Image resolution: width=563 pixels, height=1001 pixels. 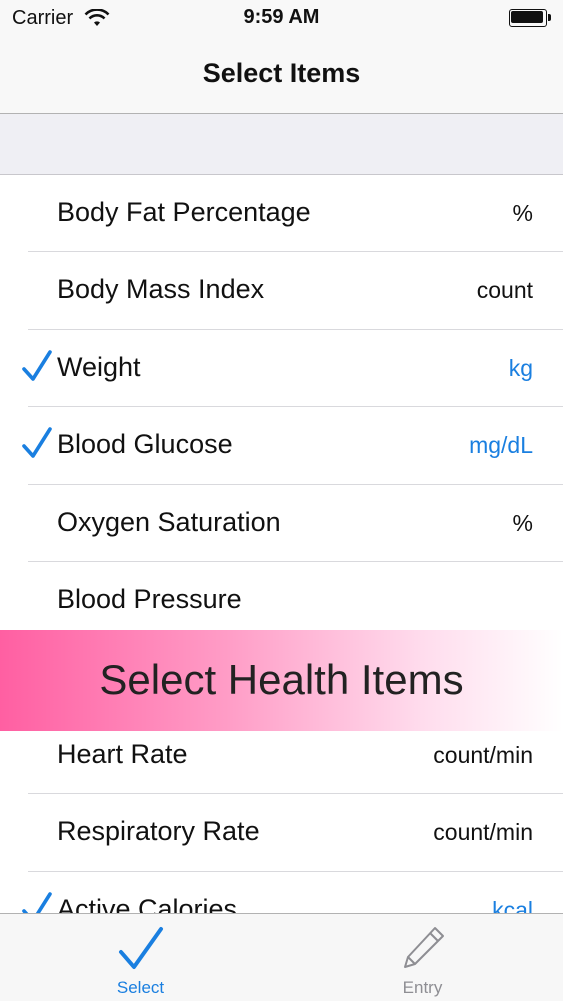 I want to click on banner-text: Select Health Items, so click(x=281, y=679).